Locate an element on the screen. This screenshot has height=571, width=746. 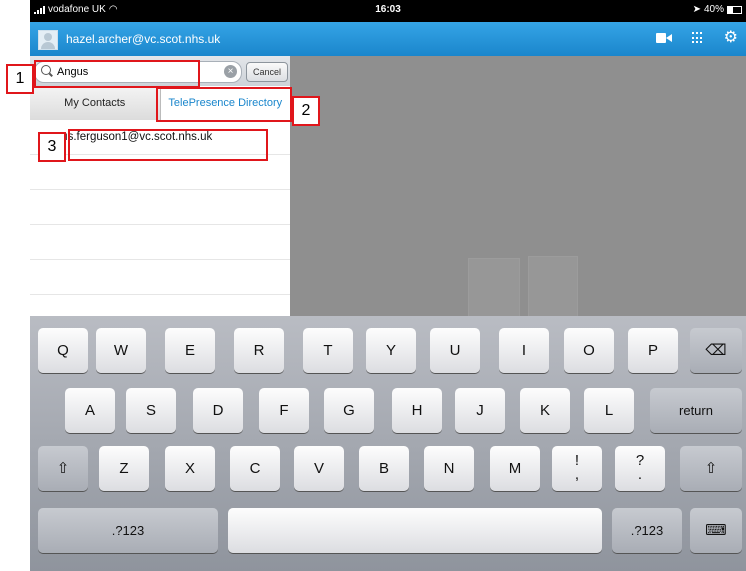
status-bar: vodafone UK ◠ 16:03 ➤ 40% is located at coordinates (388, 11).